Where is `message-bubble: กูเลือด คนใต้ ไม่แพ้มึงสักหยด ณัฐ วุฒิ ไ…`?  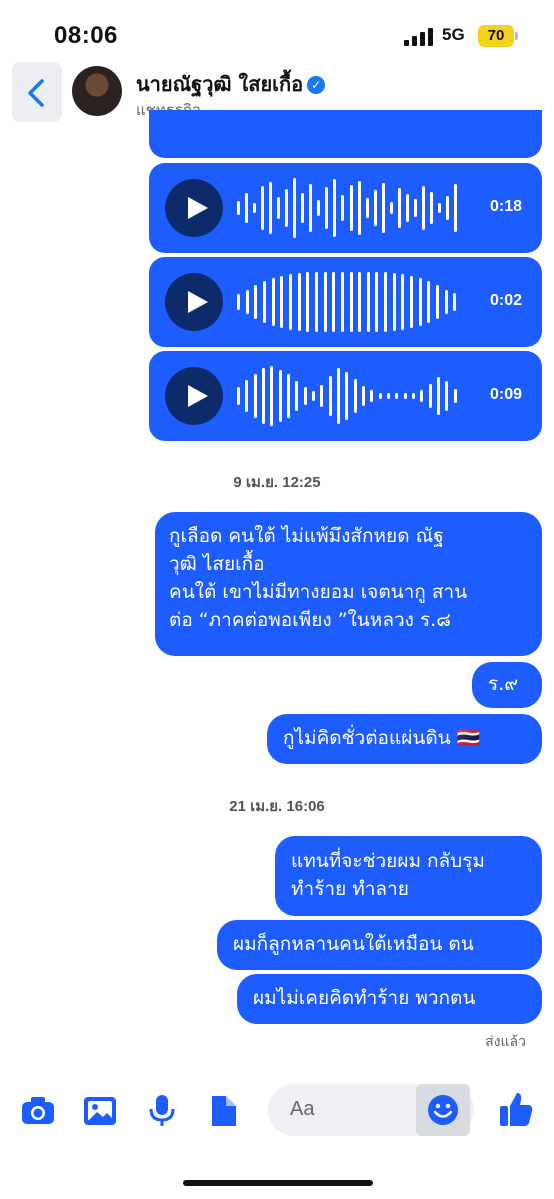 message-bubble: กูเลือด คนใต้ ไม่แพ้มึงสักหยด ณัฐ วุฒิ ไ… is located at coordinates (348, 584).